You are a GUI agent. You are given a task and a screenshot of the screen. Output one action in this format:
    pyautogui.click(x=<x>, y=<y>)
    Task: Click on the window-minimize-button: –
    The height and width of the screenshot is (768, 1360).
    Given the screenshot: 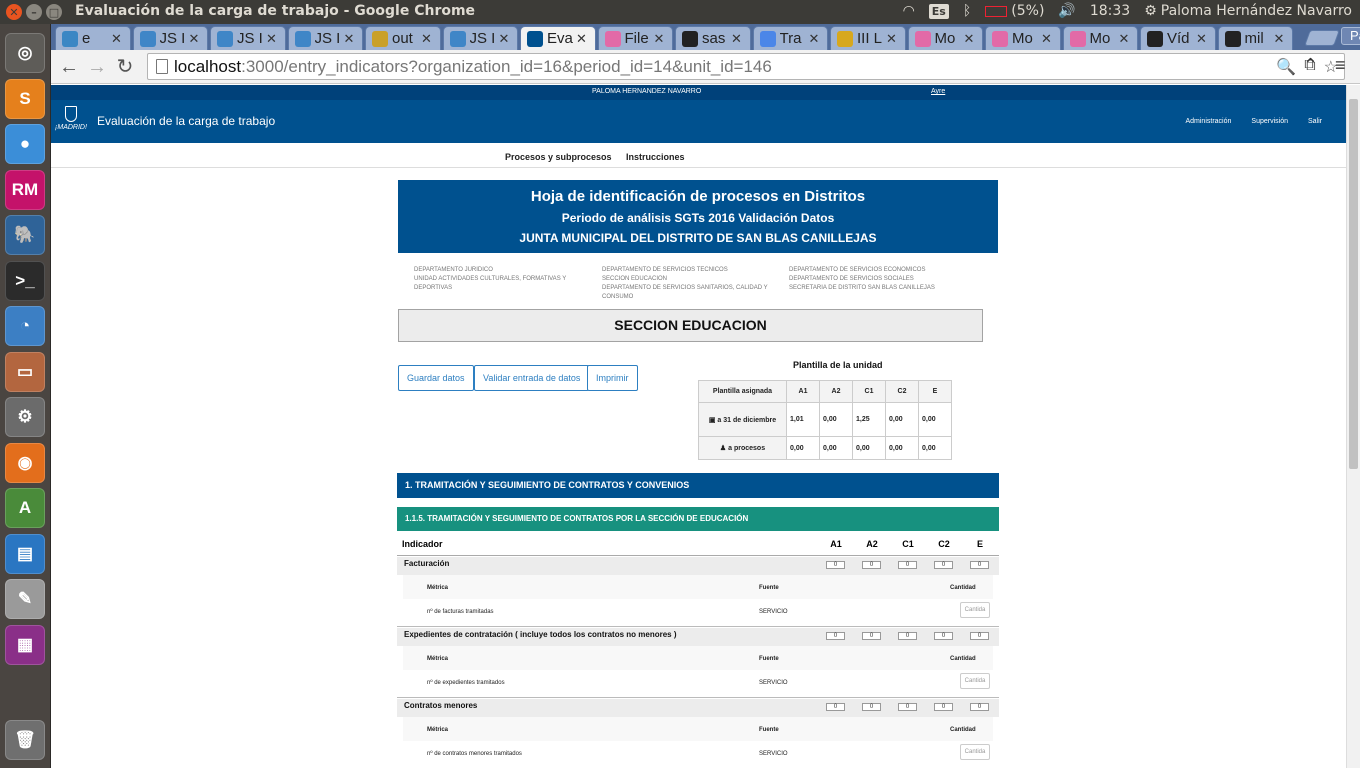 What is the action you would take?
    pyautogui.click(x=34, y=12)
    